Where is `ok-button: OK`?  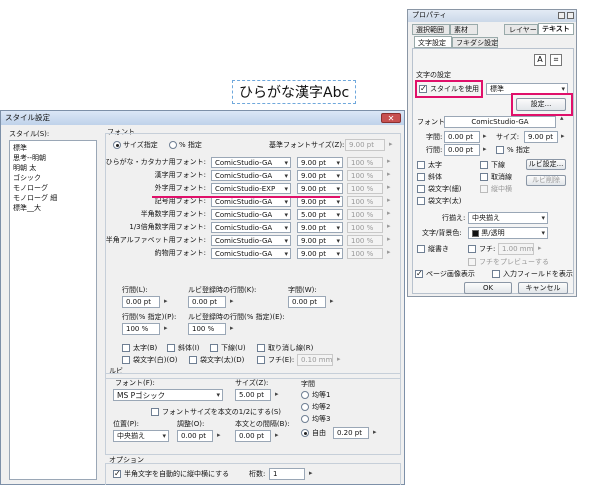
ok-button: OK is located at coordinates (488, 288).